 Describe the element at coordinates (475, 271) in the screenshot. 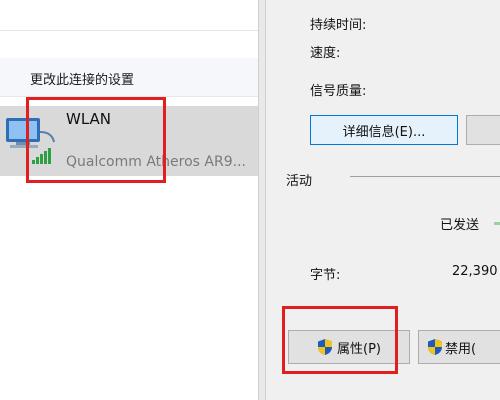

I see `bytes-sent-value: 22,390` at that location.